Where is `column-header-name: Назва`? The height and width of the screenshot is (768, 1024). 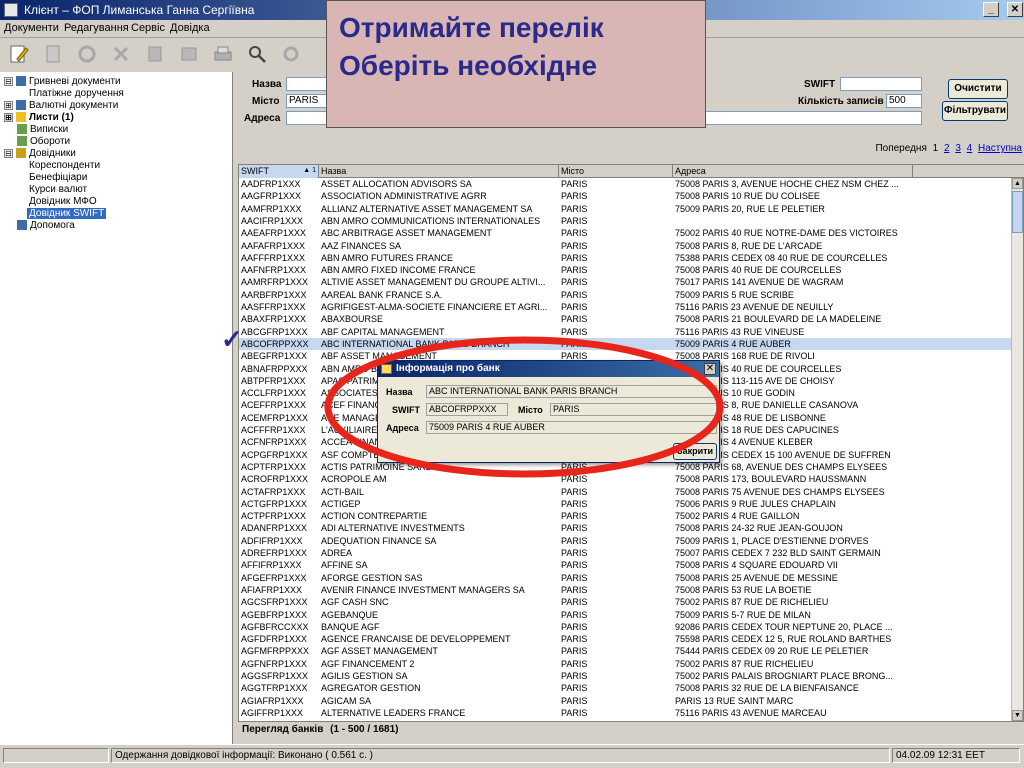 column-header-name: Назва is located at coordinates (439, 171).